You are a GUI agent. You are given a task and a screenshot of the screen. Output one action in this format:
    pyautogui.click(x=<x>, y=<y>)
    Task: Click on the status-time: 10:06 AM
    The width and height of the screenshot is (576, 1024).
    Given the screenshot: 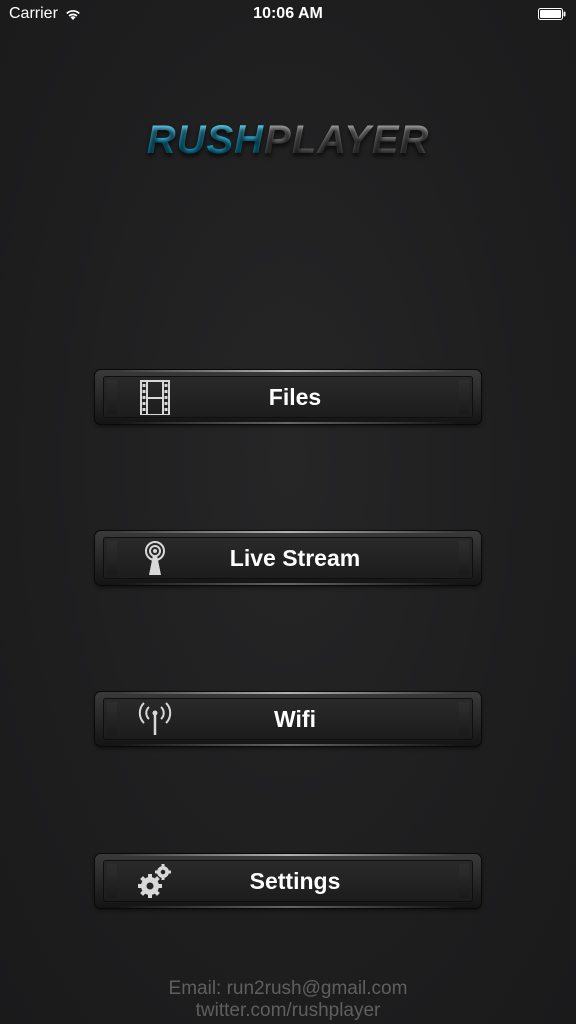 What is the action you would take?
    pyautogui.click(x=288, y=13)
    